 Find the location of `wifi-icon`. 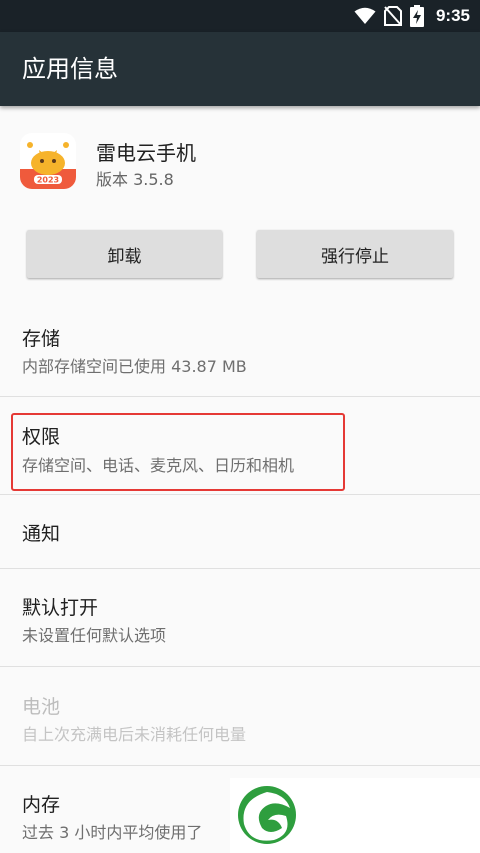

wifi-icon is located at coordinates (365, 15).